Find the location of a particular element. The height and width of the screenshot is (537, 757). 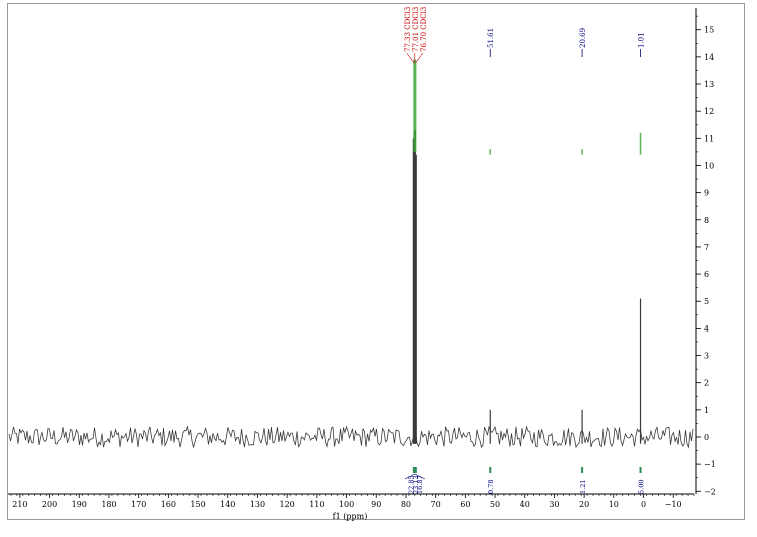

peak-label: 77.01 CDCl3 is located at coordinates (416, 29).